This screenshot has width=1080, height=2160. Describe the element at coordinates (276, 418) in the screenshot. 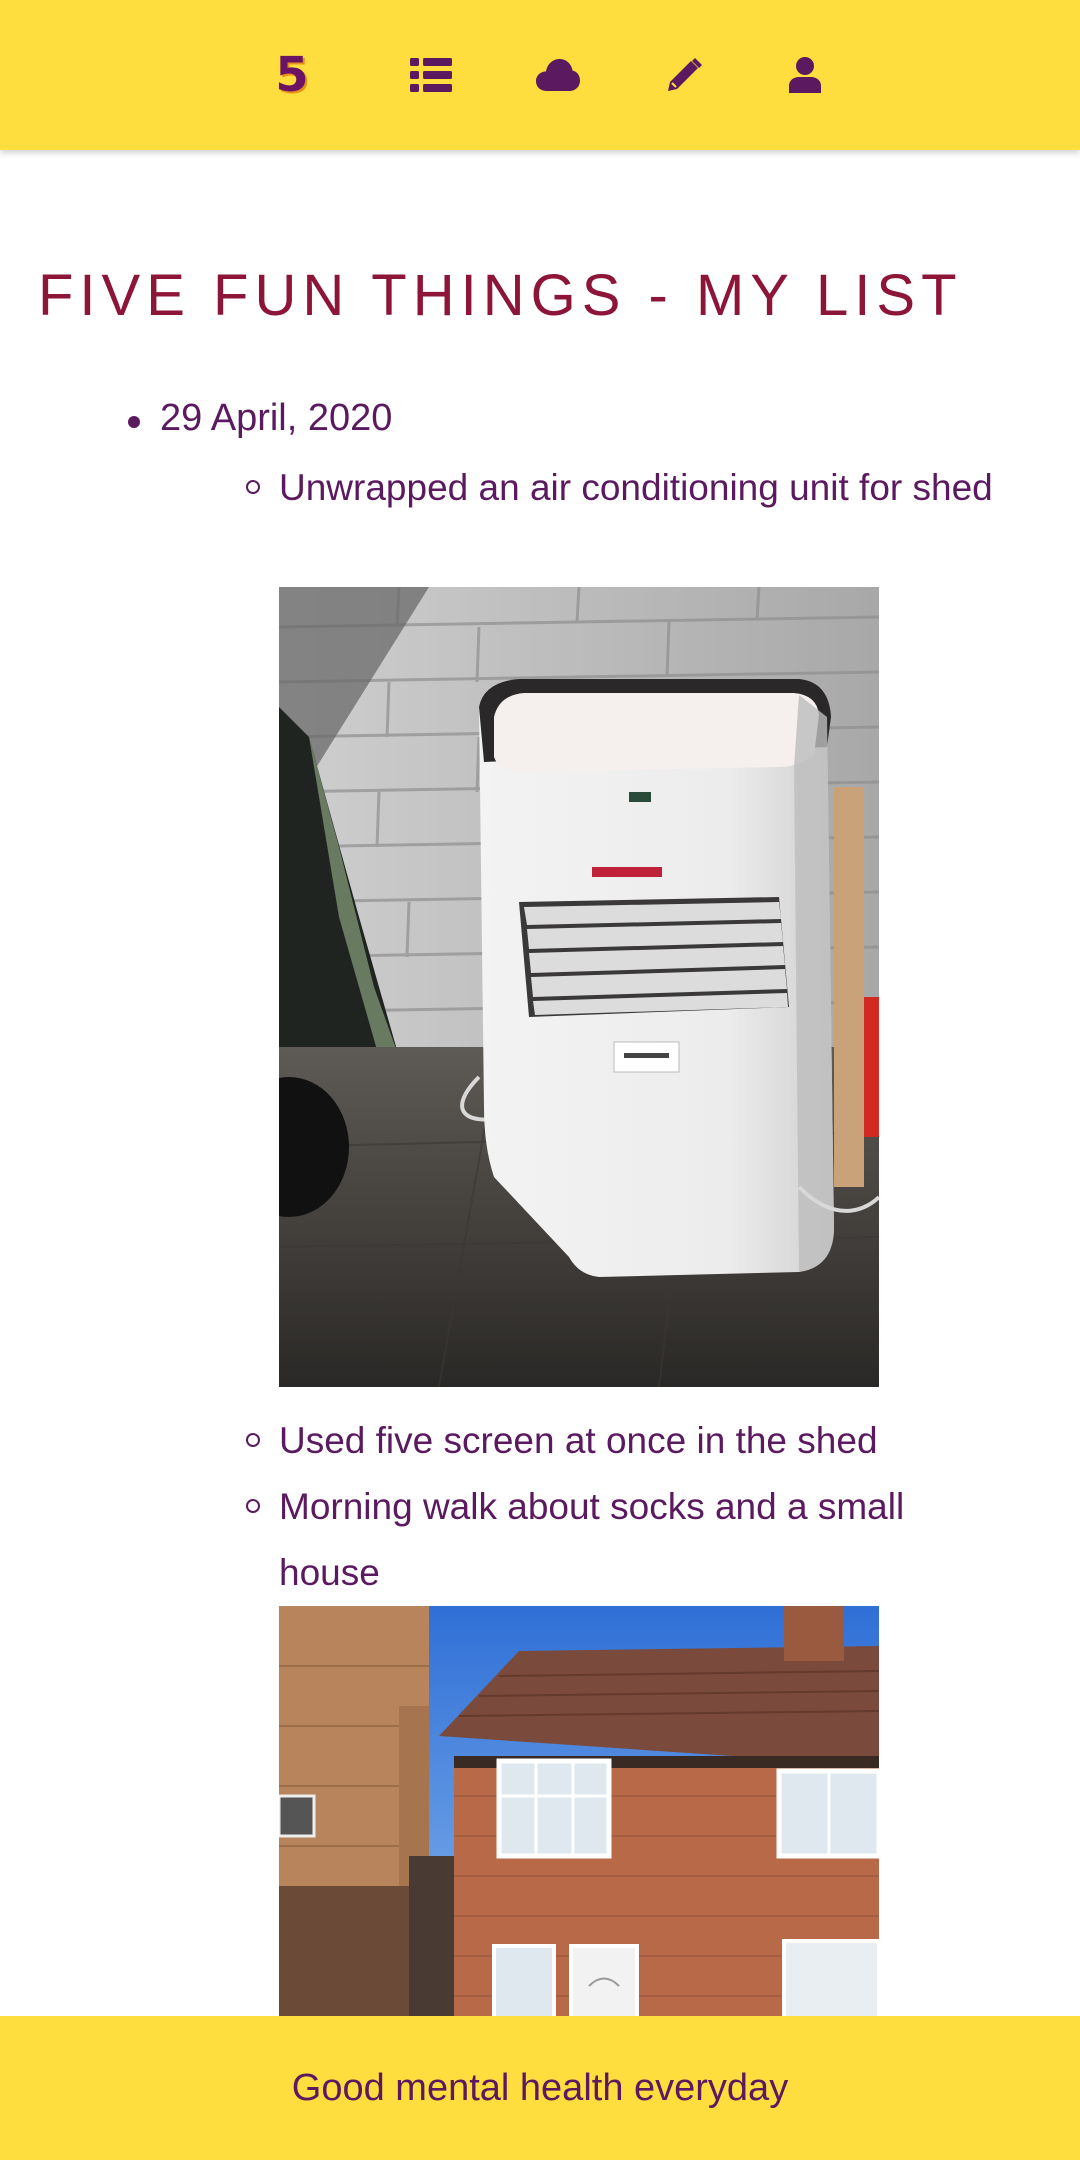

I see `entry-date: 29 April, 2020` at that location.